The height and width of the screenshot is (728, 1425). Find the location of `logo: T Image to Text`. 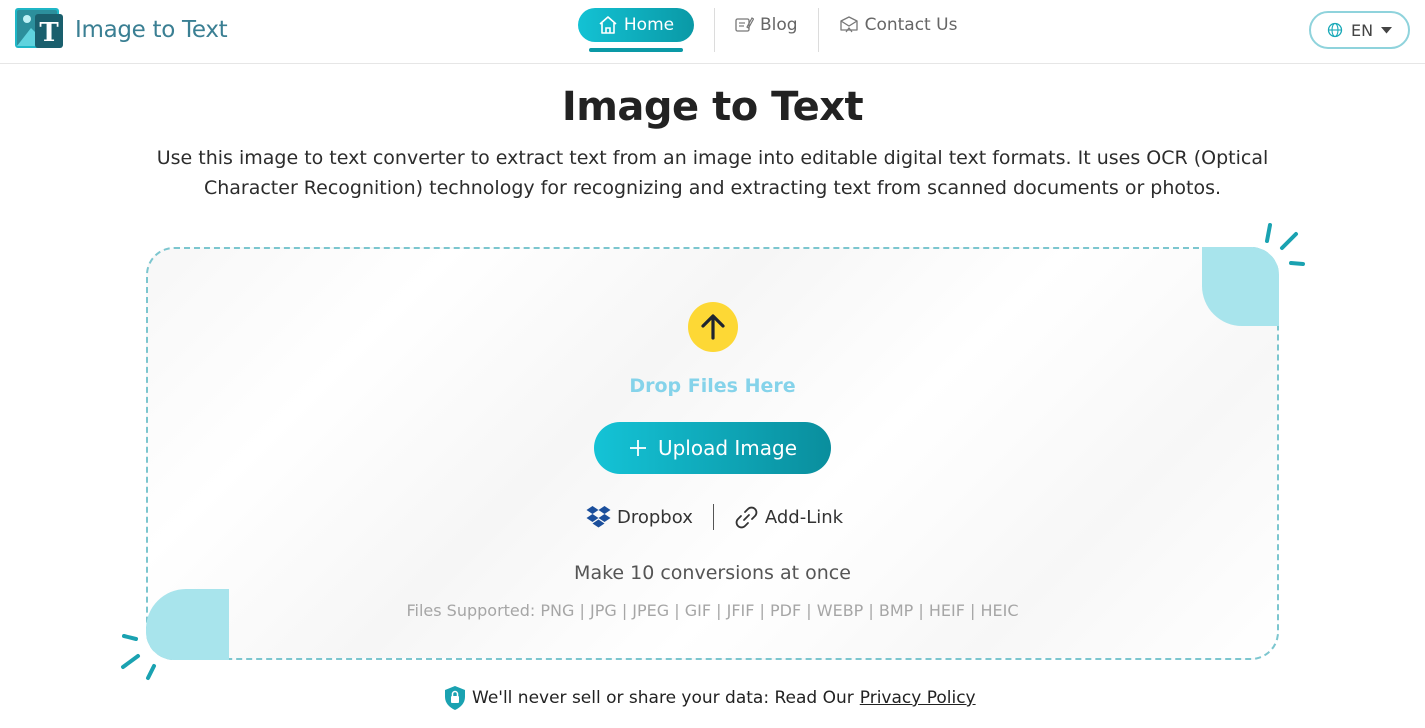

logo: T Image to Text is located at coordinates (121, 29).